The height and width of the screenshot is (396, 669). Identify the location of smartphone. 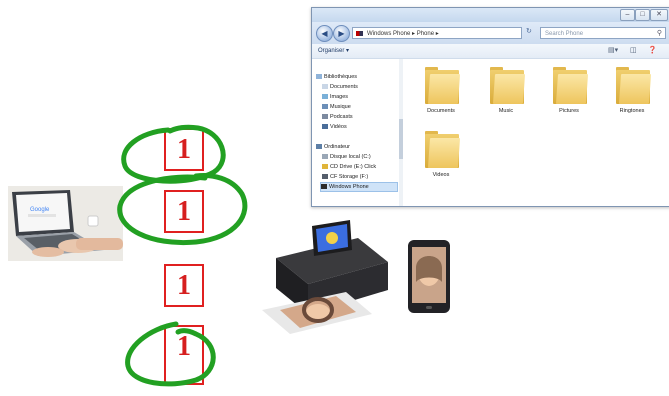
(429, 276).